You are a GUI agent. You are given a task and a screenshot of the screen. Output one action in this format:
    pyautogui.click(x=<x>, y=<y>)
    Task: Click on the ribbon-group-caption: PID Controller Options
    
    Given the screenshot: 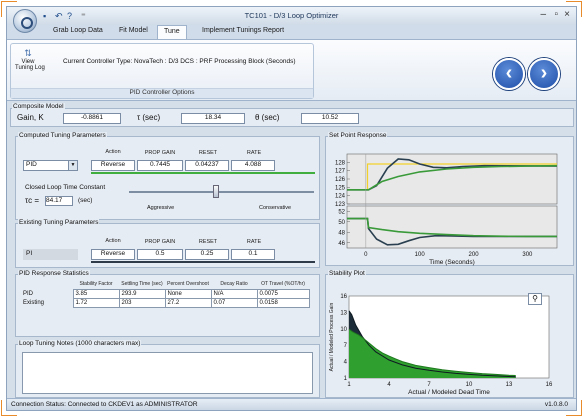 What is the action you would take?
    pyautogui.click(x=162, y=93)
    